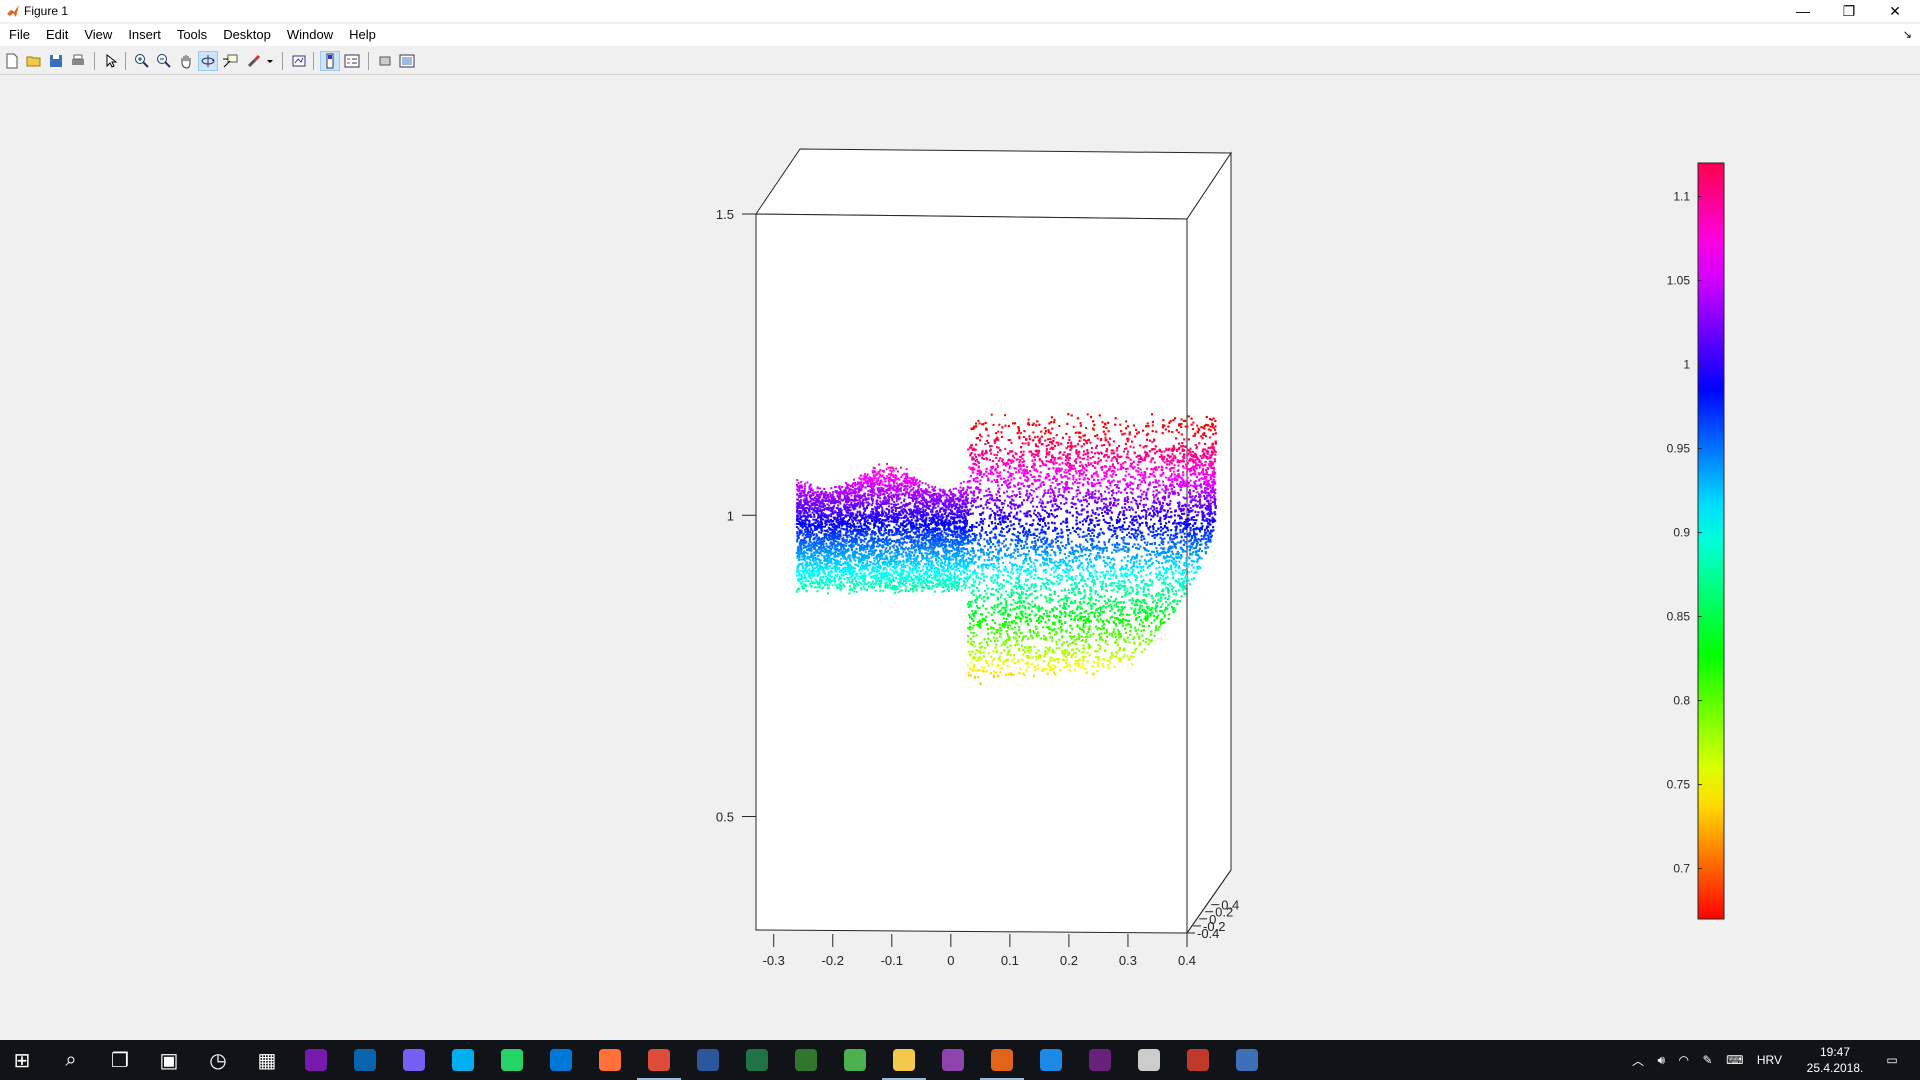 The image size is (1920, 1080). What do you see at coordinates (1681, 701) in the screenshot?
I see `colorbar-tick-label: 0.8` at bounding box center [1681, 701].